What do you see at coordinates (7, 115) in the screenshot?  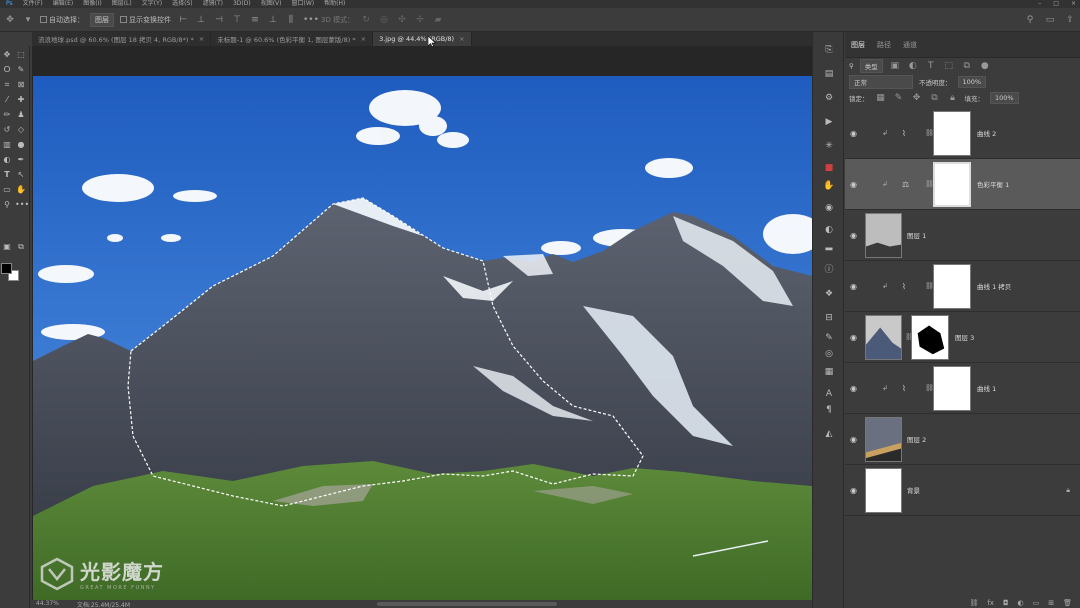 I see `brush-tool-icon: ✏` at bounding box center [7, 115].